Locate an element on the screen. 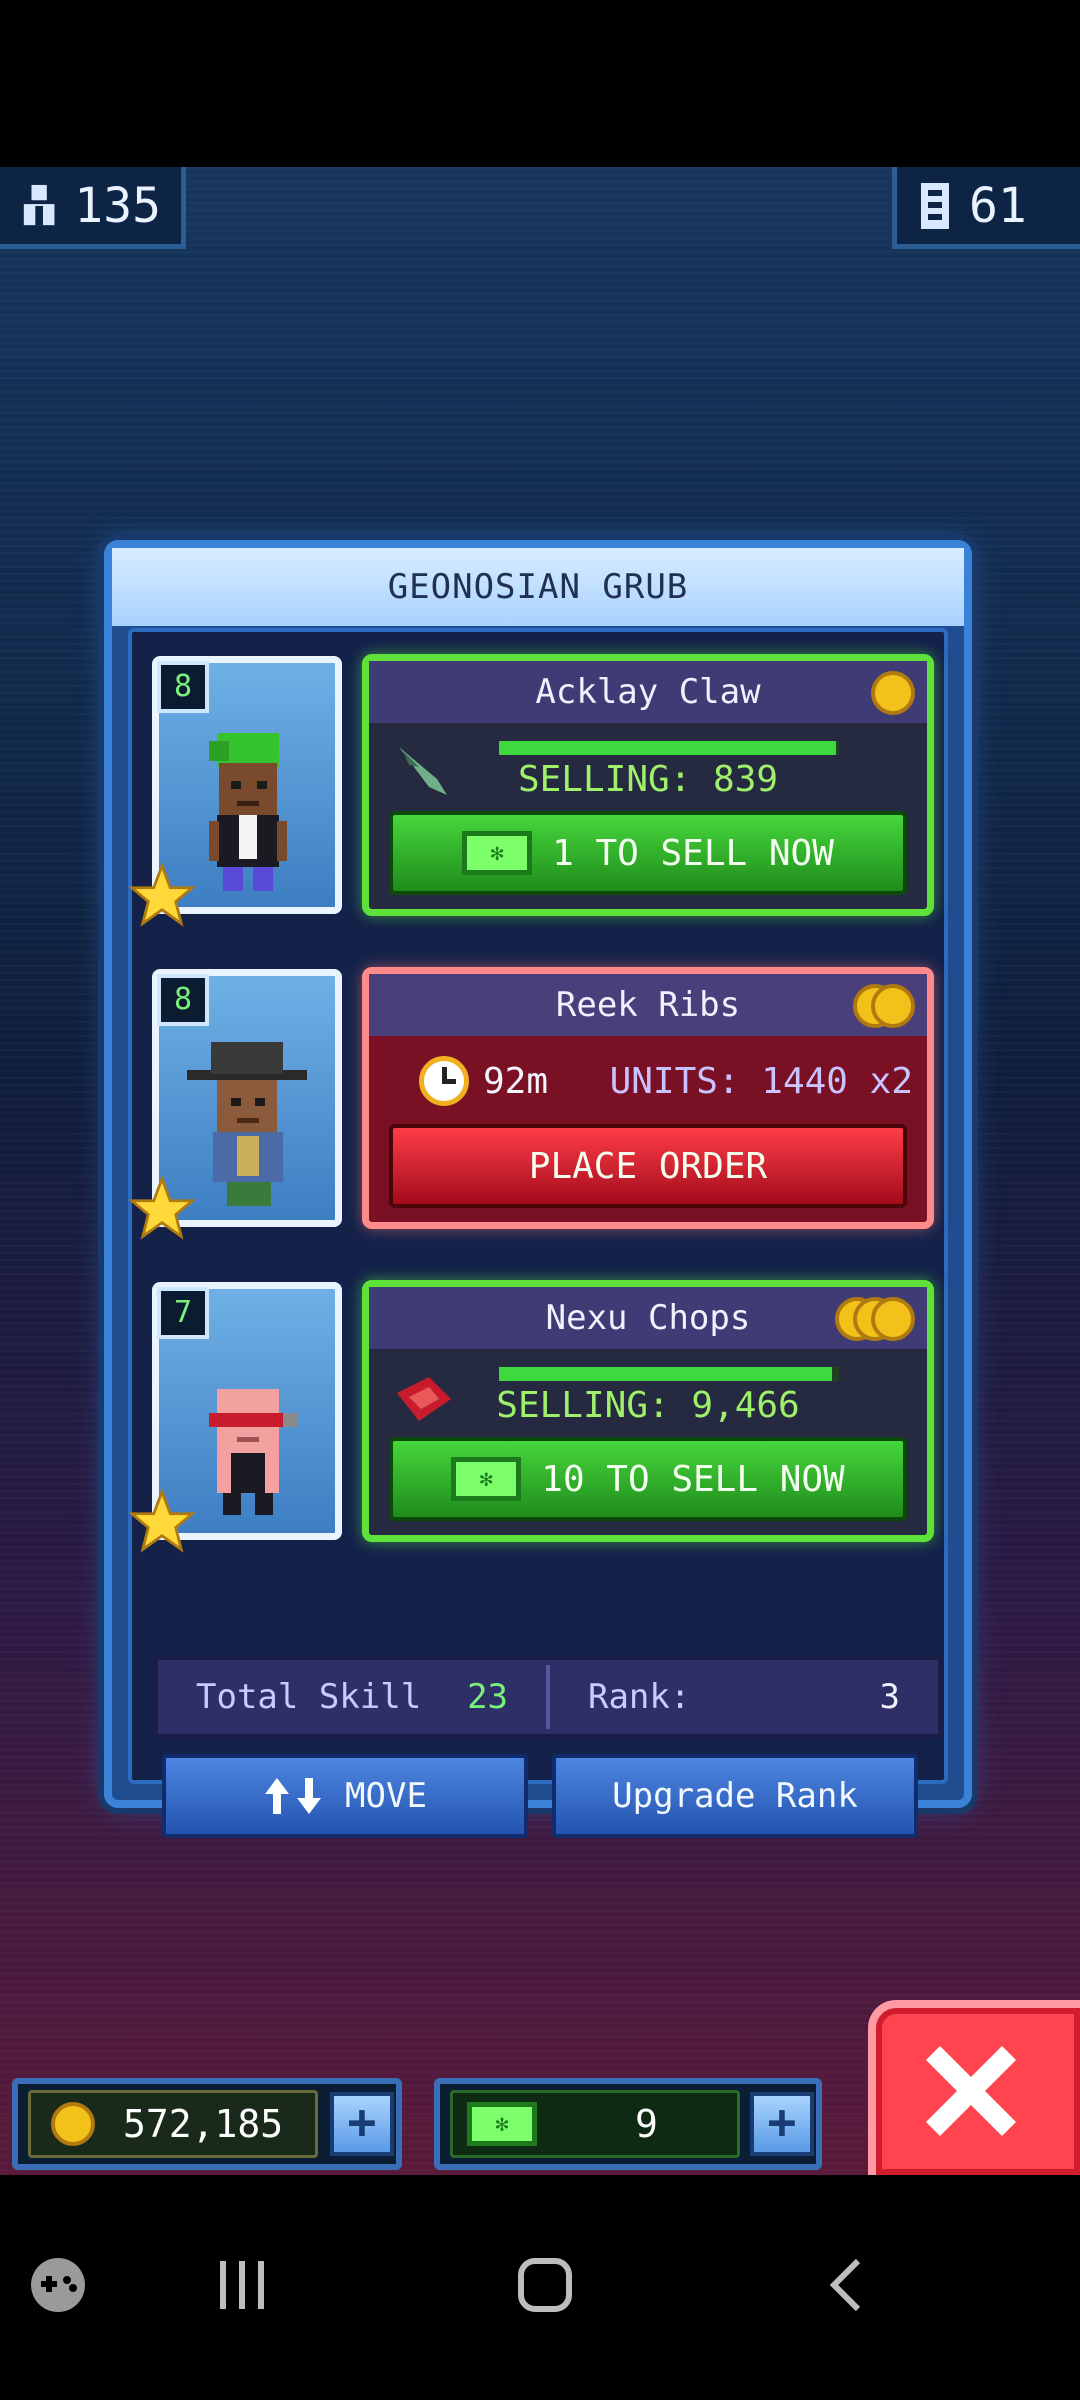 The width and height of the screenshot is (1080, 2400). floors-counter: 61 is located at coordinates (986, 208).